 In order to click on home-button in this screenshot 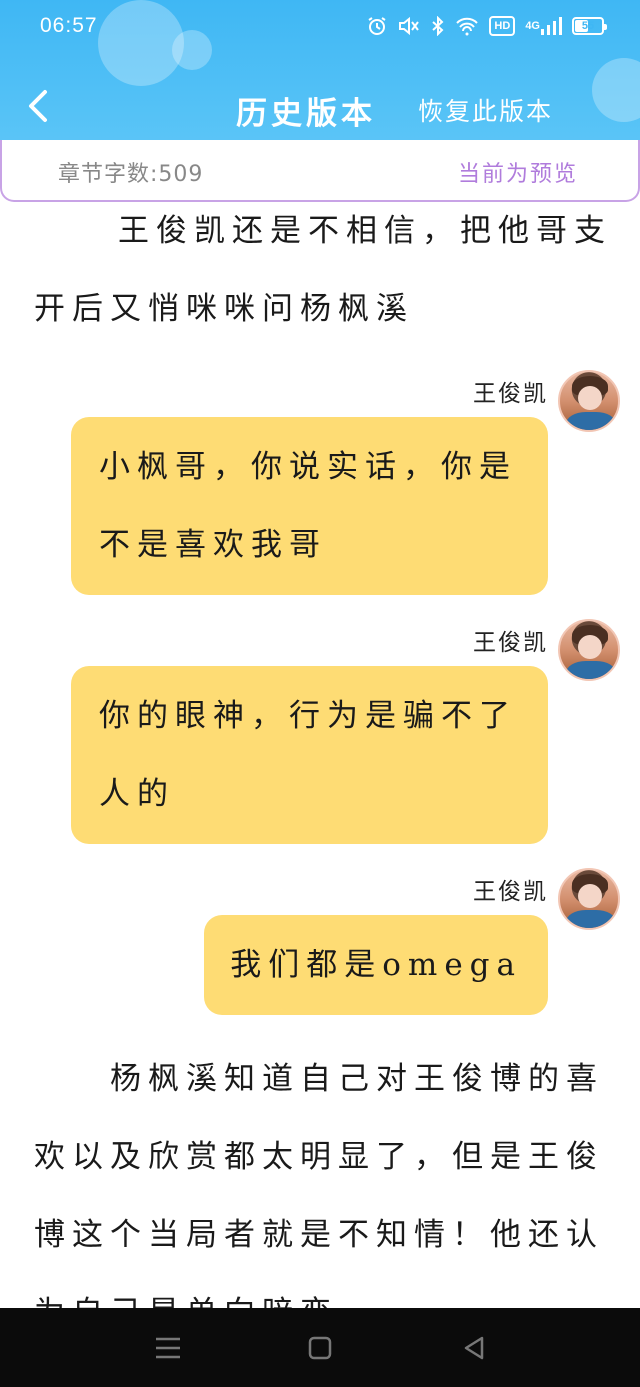, I will do `click(320, 1348)`.